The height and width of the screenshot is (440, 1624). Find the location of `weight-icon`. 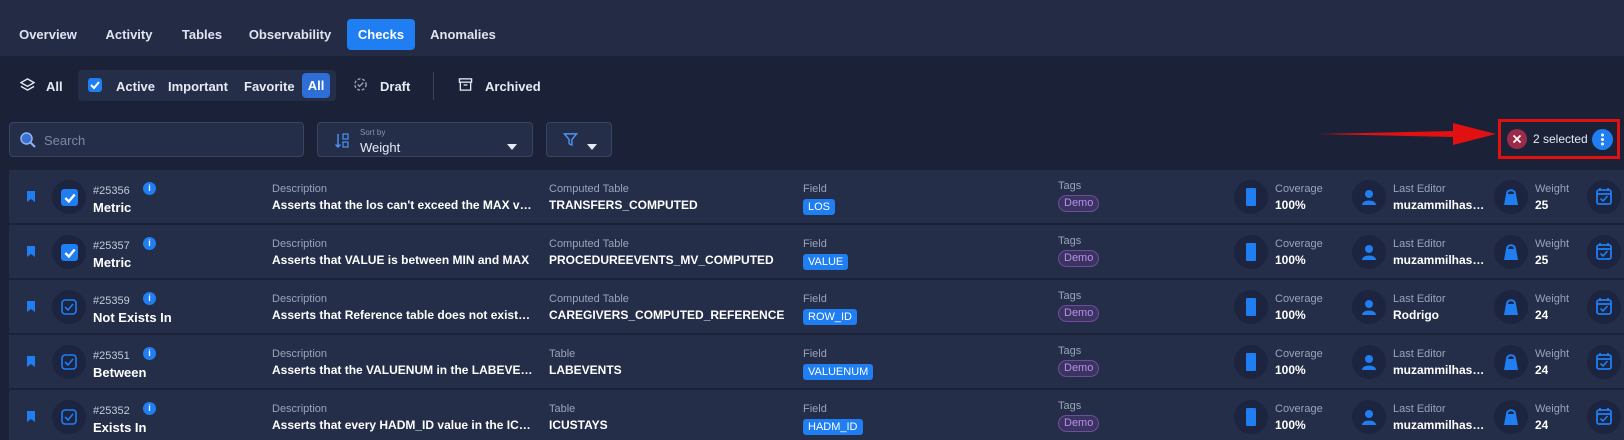

weight-icon is located at coordinates (1511, 307).